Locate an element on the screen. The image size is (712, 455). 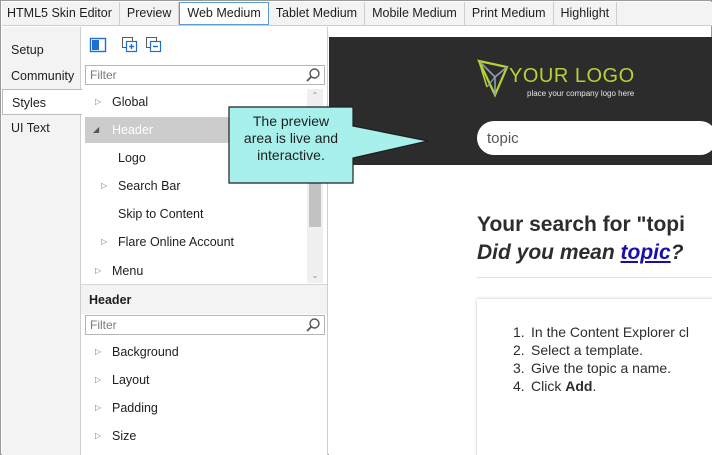
property-padding: ▷ Padding is located at coordinates (196, 408).